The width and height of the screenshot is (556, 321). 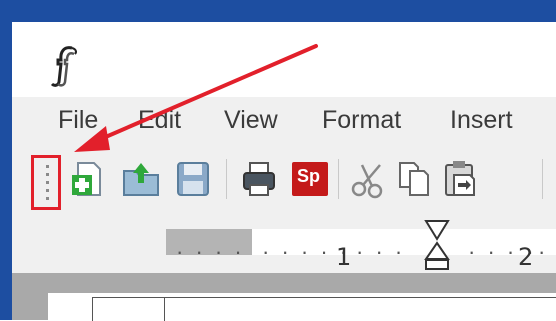 What do you see at coordinates (87, 179) in the screenshot?
I see `new-document-icon` at bounding box center [87, 179].